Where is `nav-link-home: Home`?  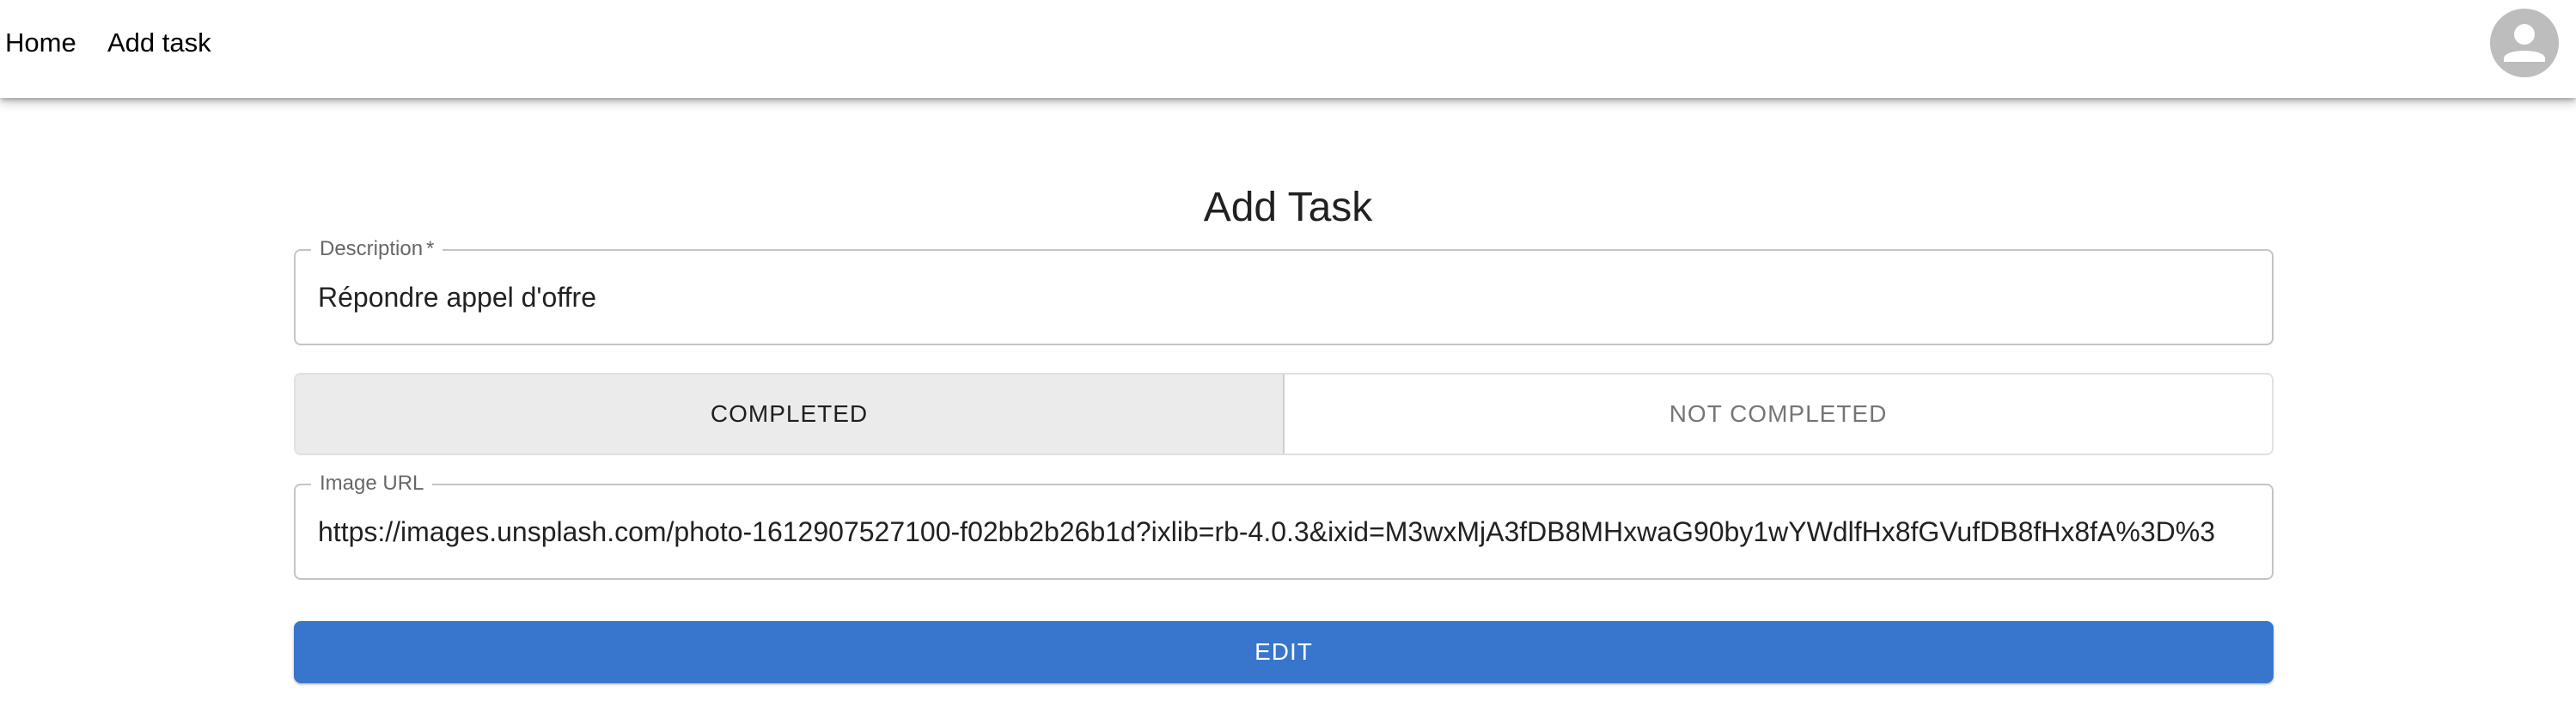
nav-link-home: Home is located at coordinates (40, 43).